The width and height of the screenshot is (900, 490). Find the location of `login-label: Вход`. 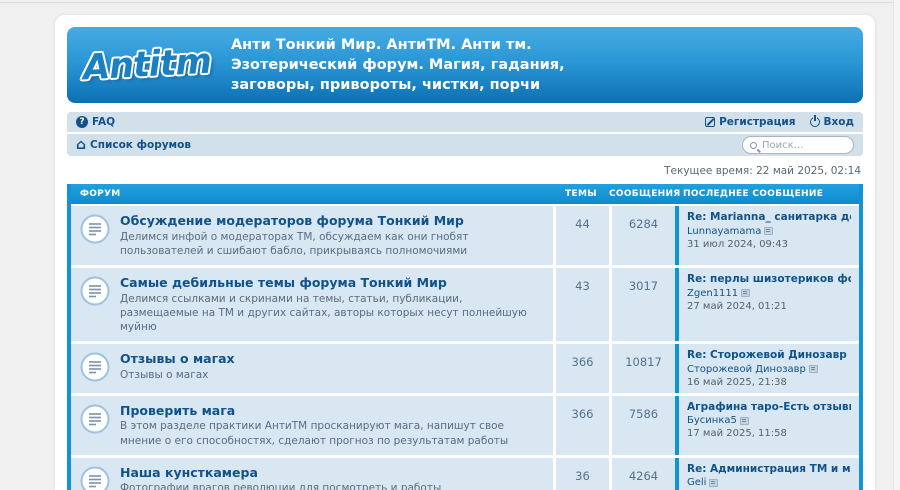

login-label: Вход is located at coordinates (838, 122).